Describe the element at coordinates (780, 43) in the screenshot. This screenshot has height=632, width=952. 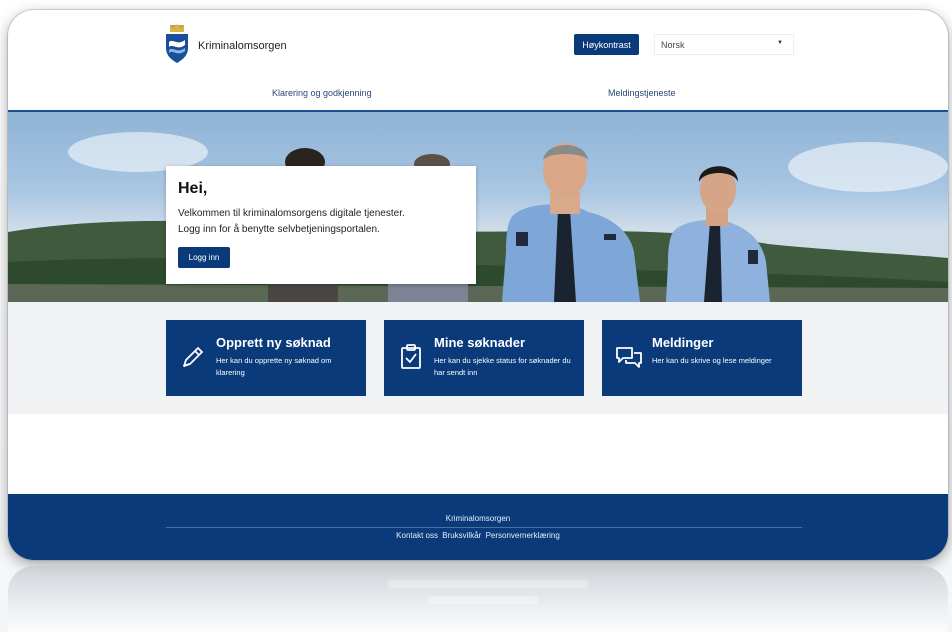
I see `caret-down-icon: ▼` at that location.